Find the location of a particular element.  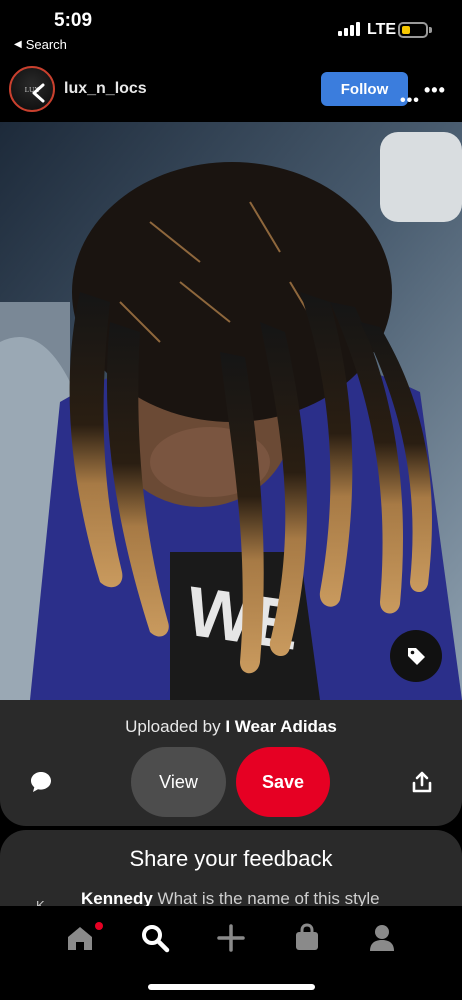

signal-icon is located at coordinates (349, 29).